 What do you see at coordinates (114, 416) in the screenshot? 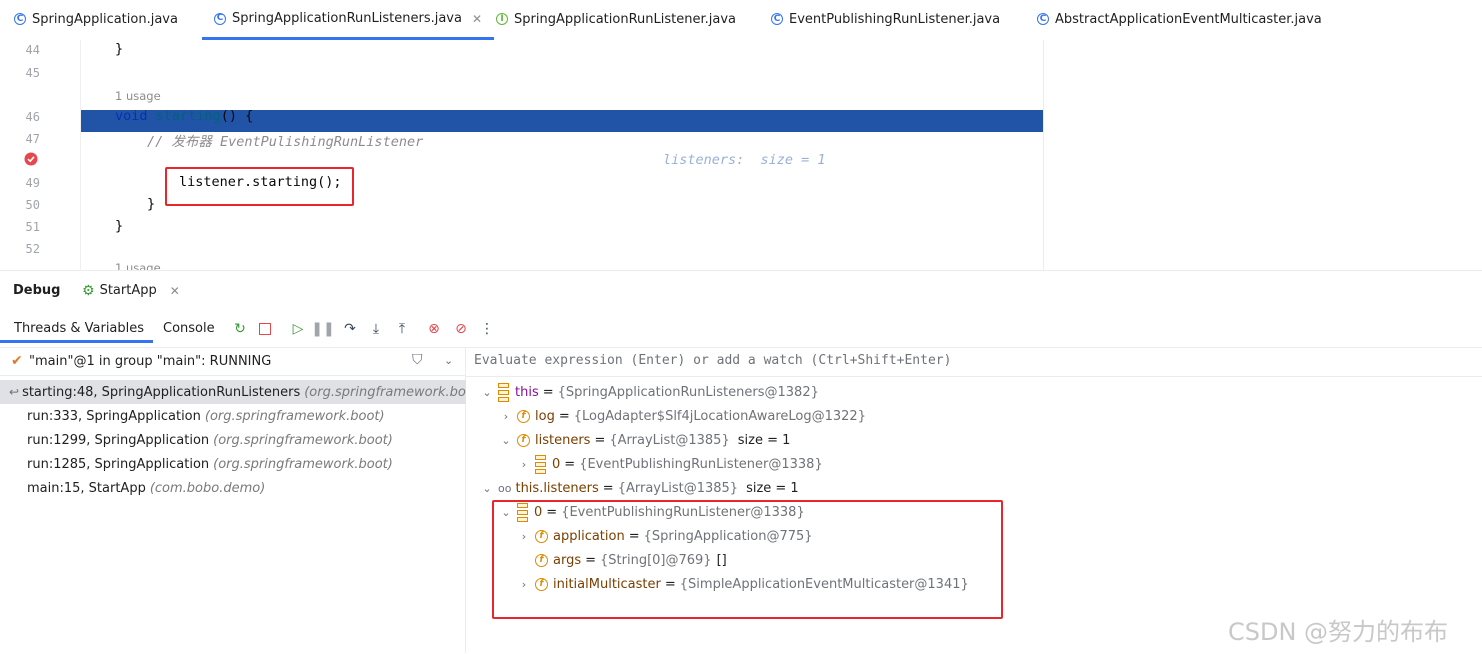
I see `frame-method: run:333, SpringApplication` at bounding box center [114, 416].